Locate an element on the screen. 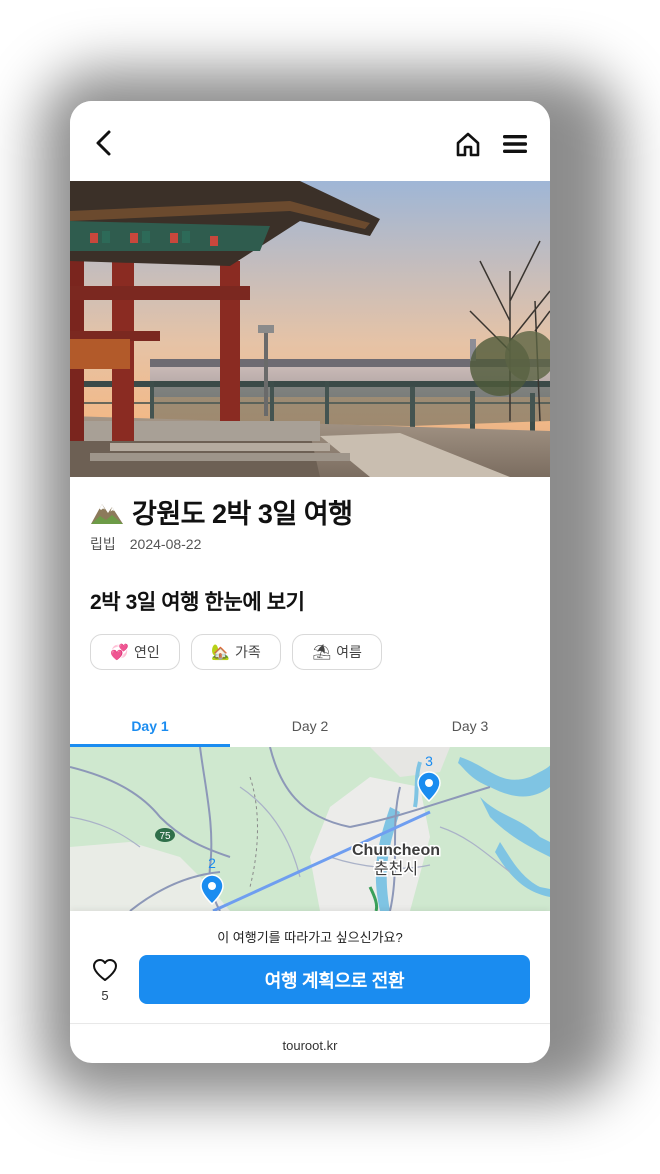 This screenshot has height=1174, width=660. like-button: 5 is located at coordinates (105, 980).